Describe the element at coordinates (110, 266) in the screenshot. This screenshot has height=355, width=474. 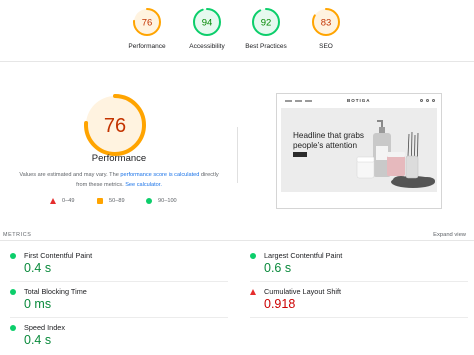
I see `metric-first-contentful-paint: First Contentful Paint 0.4 s` at that location.